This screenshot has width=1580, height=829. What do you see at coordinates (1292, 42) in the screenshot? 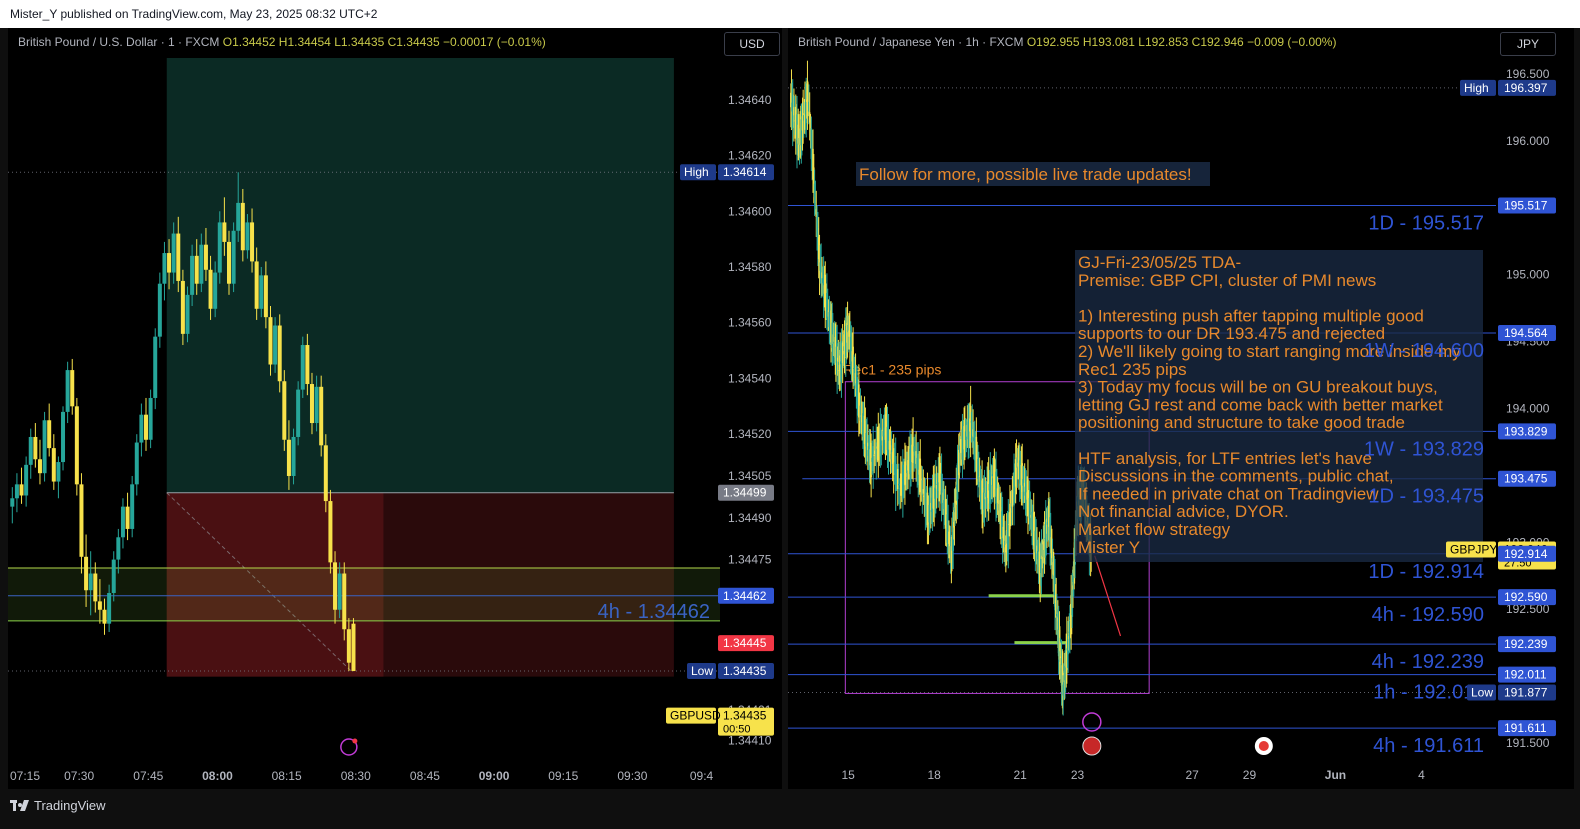
I see `gbpjpy-change: −0.009 (−0.00%)` at bounding box center [1292, 42].